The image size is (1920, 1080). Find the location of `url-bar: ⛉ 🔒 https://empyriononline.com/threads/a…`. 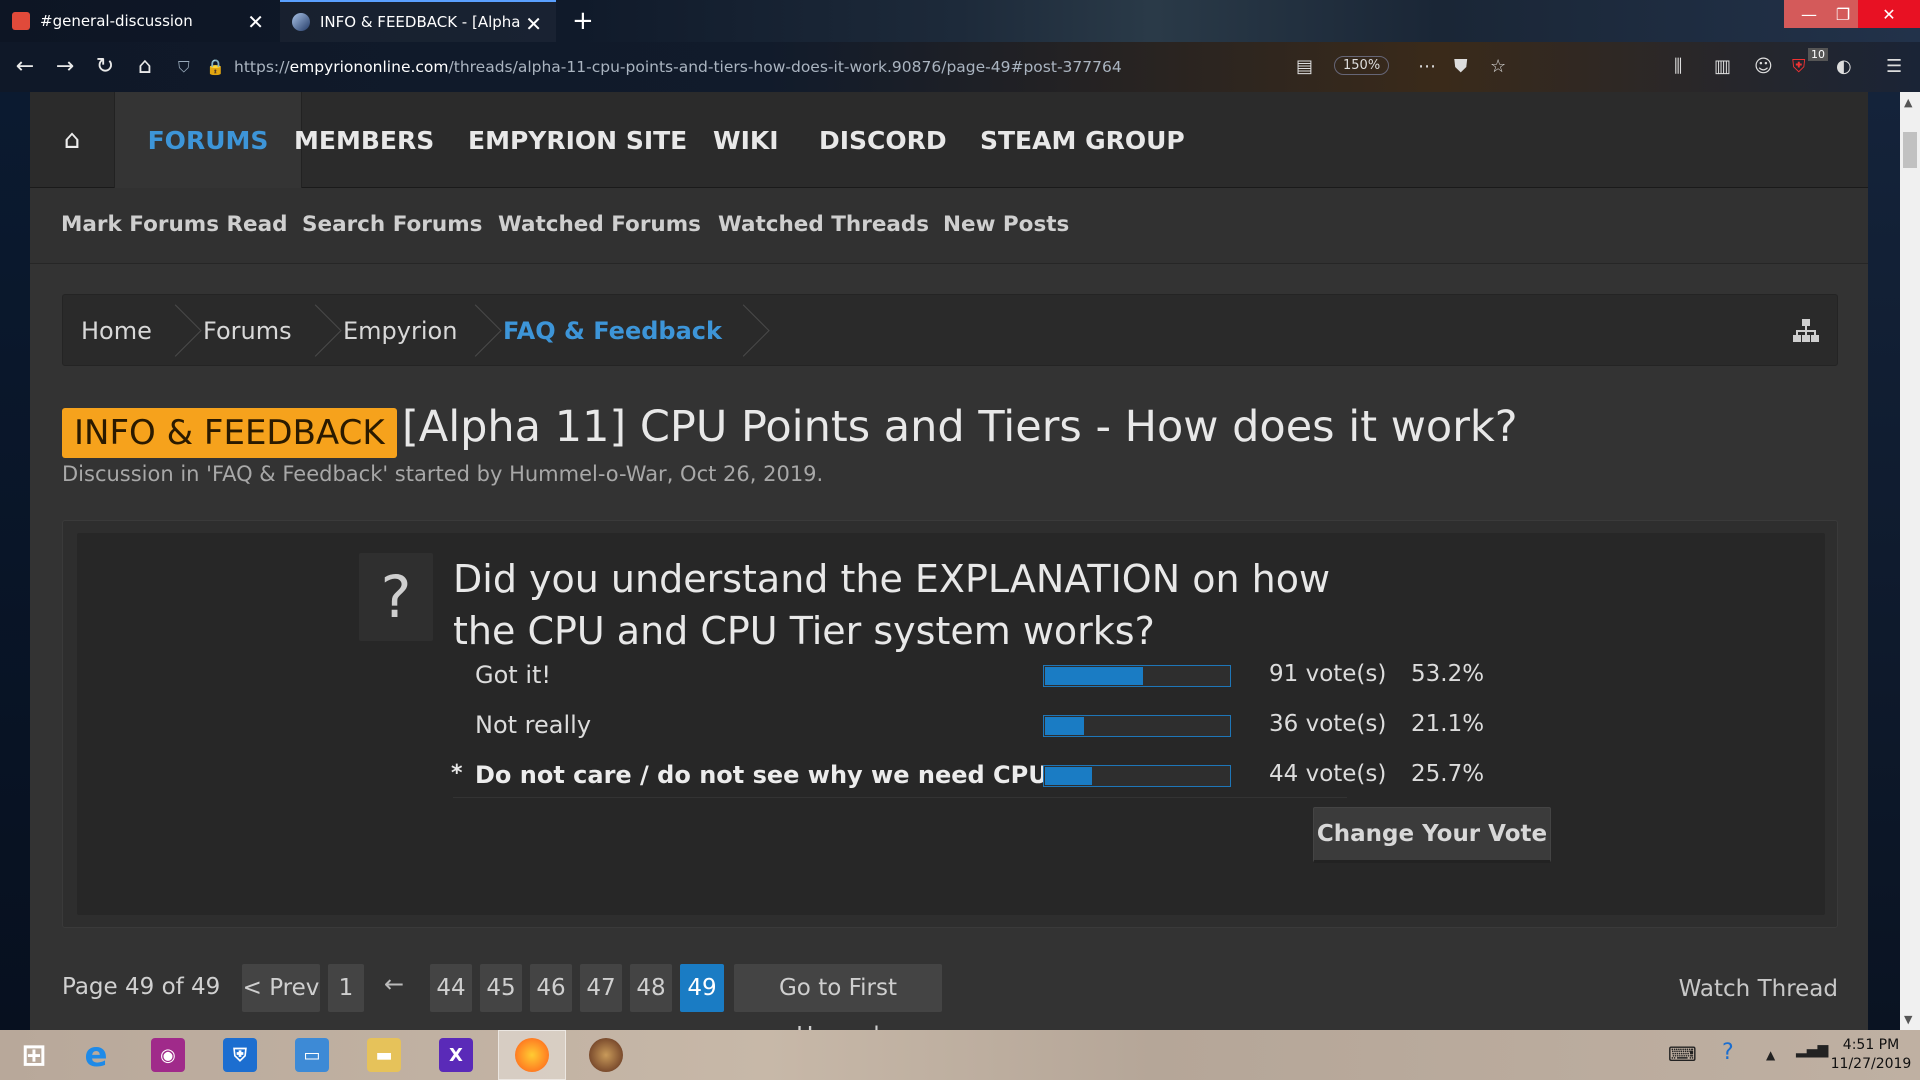

url-bar: ⛉ 🔒 https://empyriononline.com/threads/a… is located at coordinates (793, 67).